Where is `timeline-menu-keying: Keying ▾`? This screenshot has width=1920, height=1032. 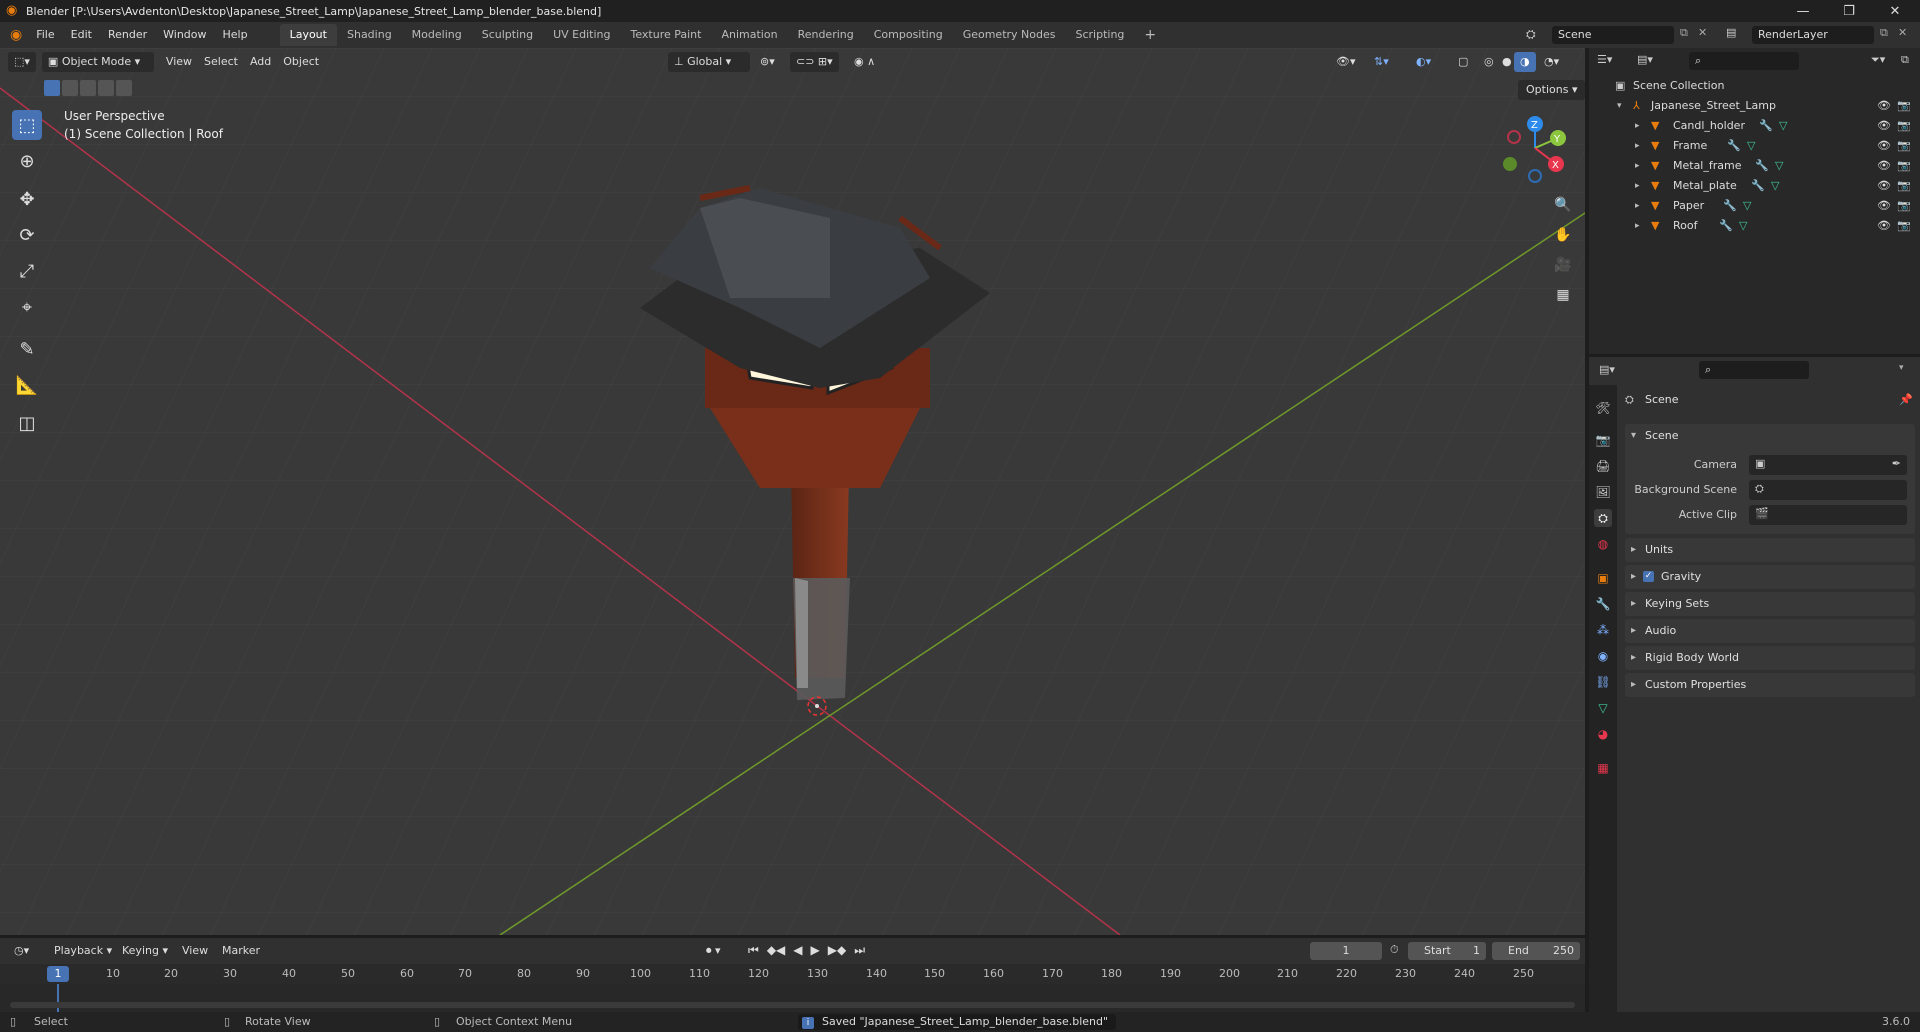 timeline-menu-keying: Keying ▾ is located at coordinates (145, 951).